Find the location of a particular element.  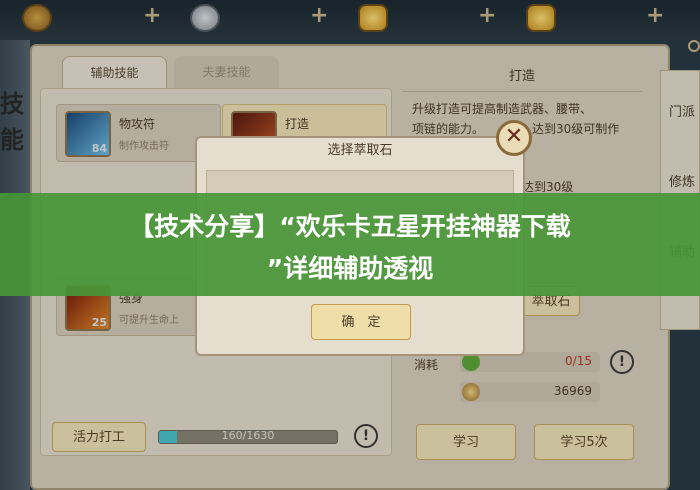

dialog-title: 选择萃取石 is located at coordinates (360, 150).